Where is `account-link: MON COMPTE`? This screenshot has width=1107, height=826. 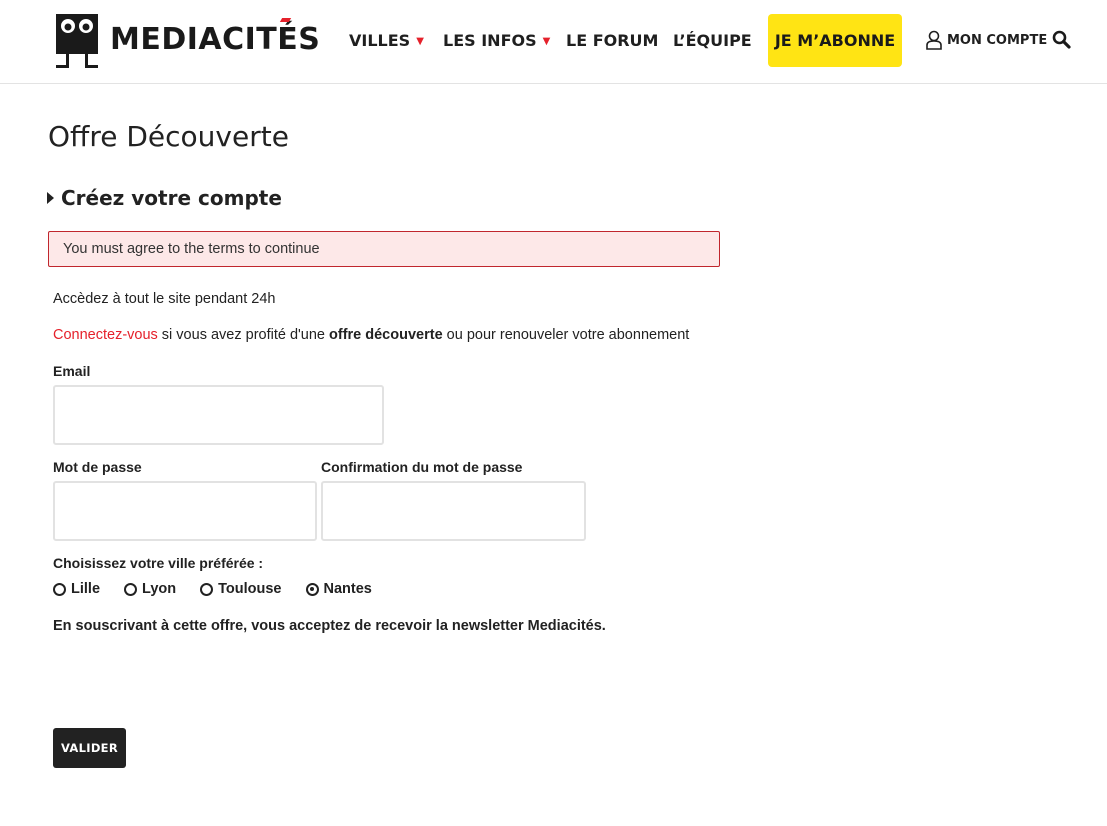
account-link: MON COMPTE is located at coordinates (986, 40).